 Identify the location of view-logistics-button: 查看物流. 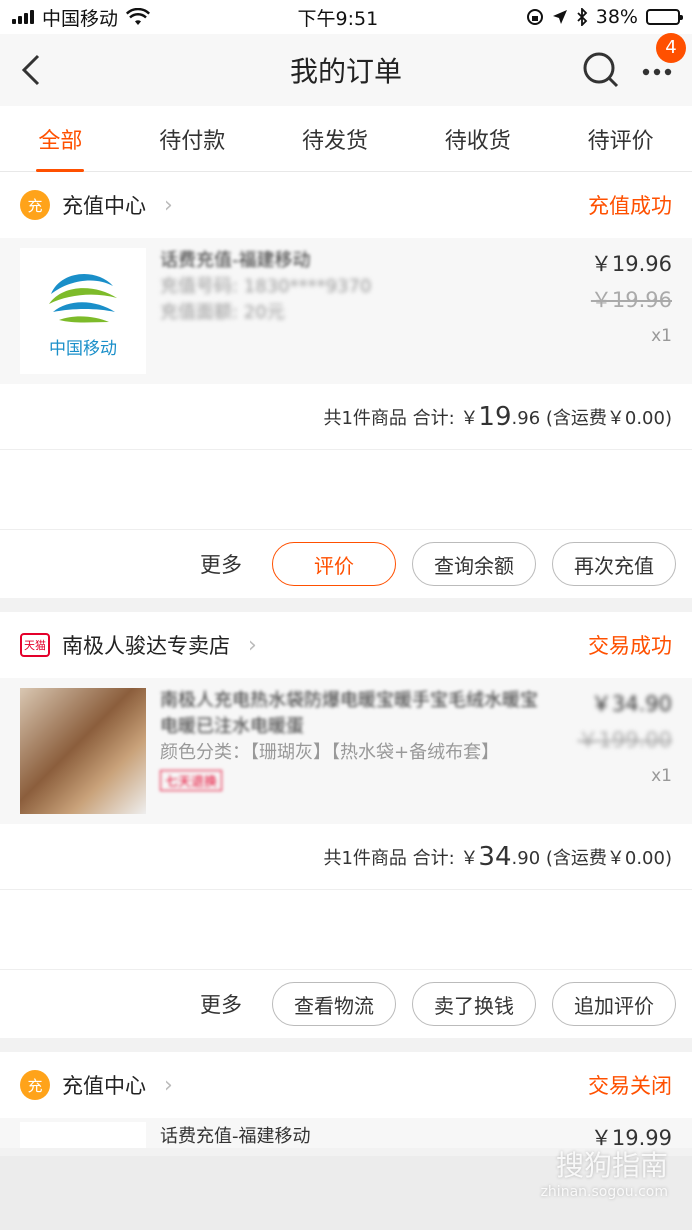
(334, 1004).